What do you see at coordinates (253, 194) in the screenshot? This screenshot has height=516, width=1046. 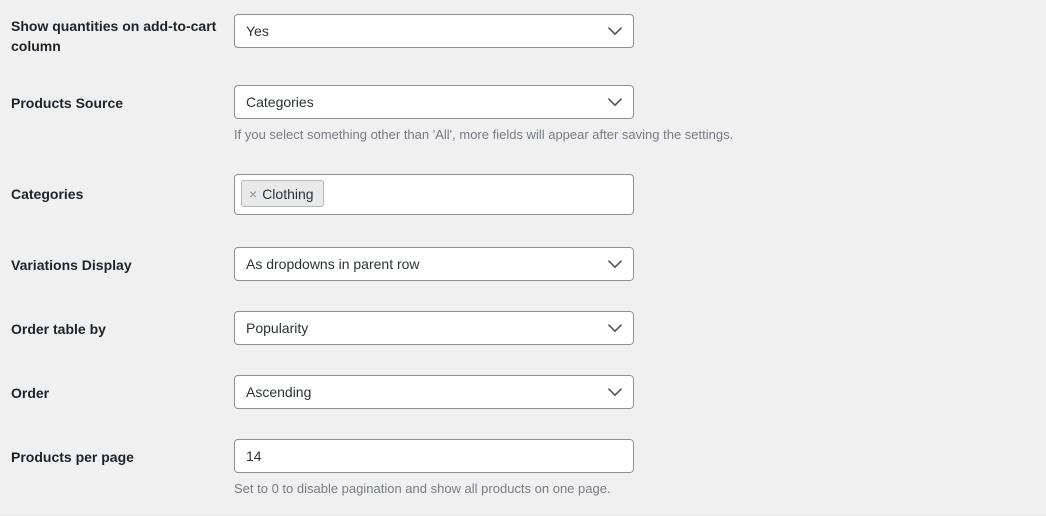 I see `close-icon: ×` at bounding box center [253, 194].